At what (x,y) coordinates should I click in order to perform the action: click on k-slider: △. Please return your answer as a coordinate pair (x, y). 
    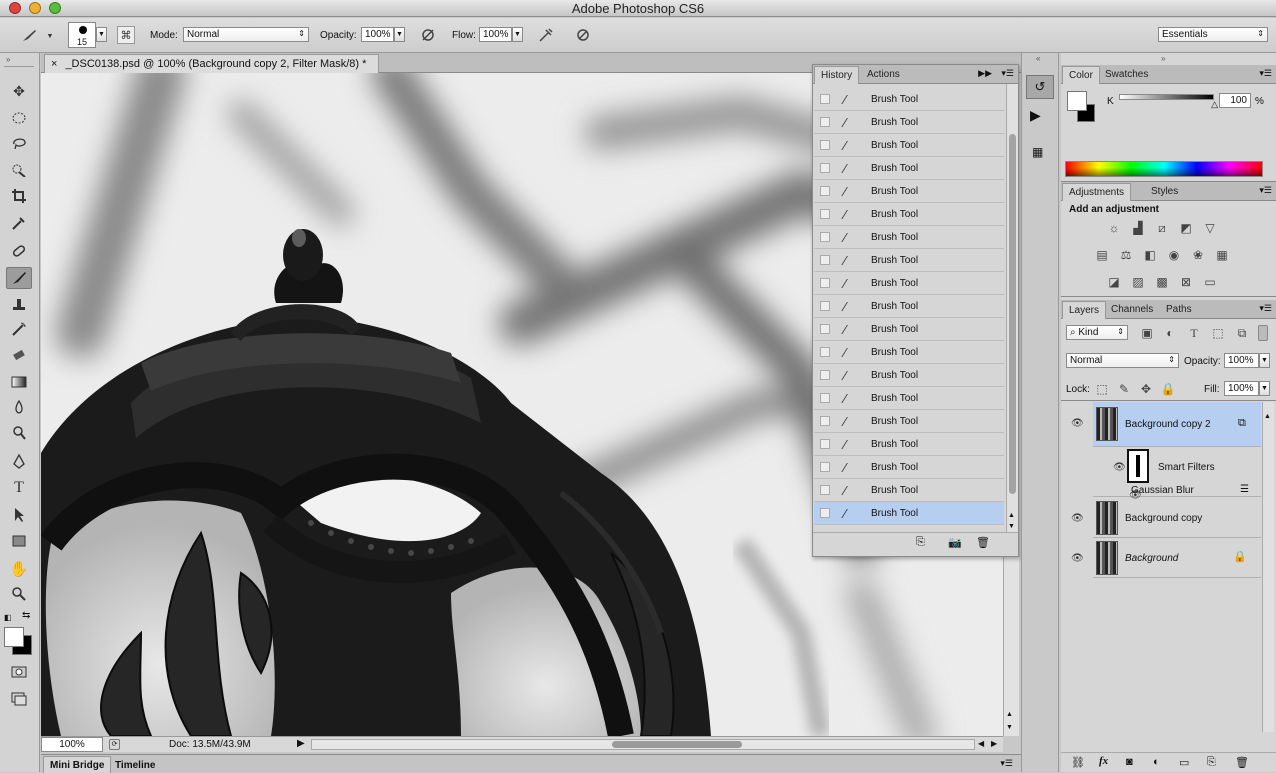
    Looking at the image, I should click on (1168, 101).